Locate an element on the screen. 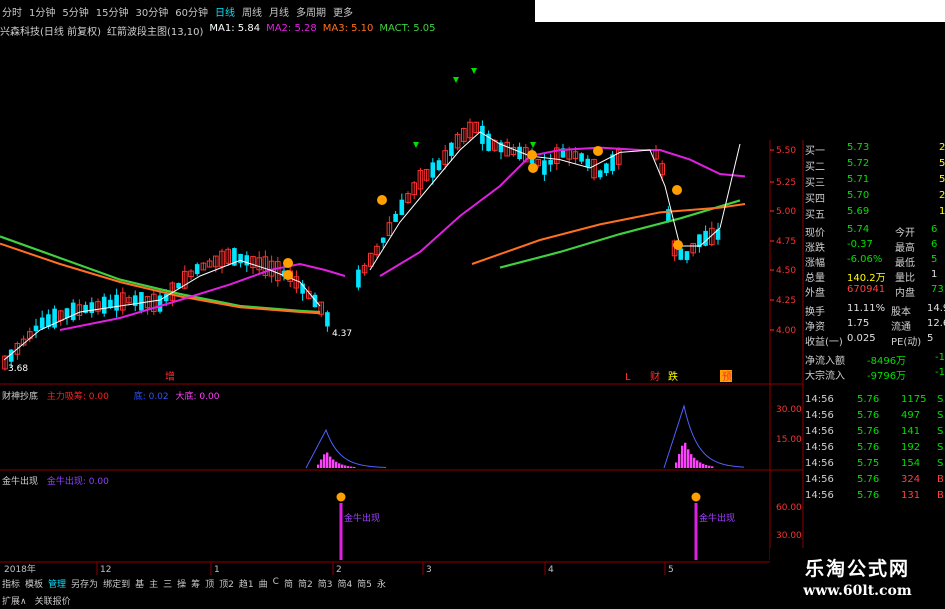 The image size is (945, 609). watermark-url: www.60lt.com is located at coordinates (857, 591).